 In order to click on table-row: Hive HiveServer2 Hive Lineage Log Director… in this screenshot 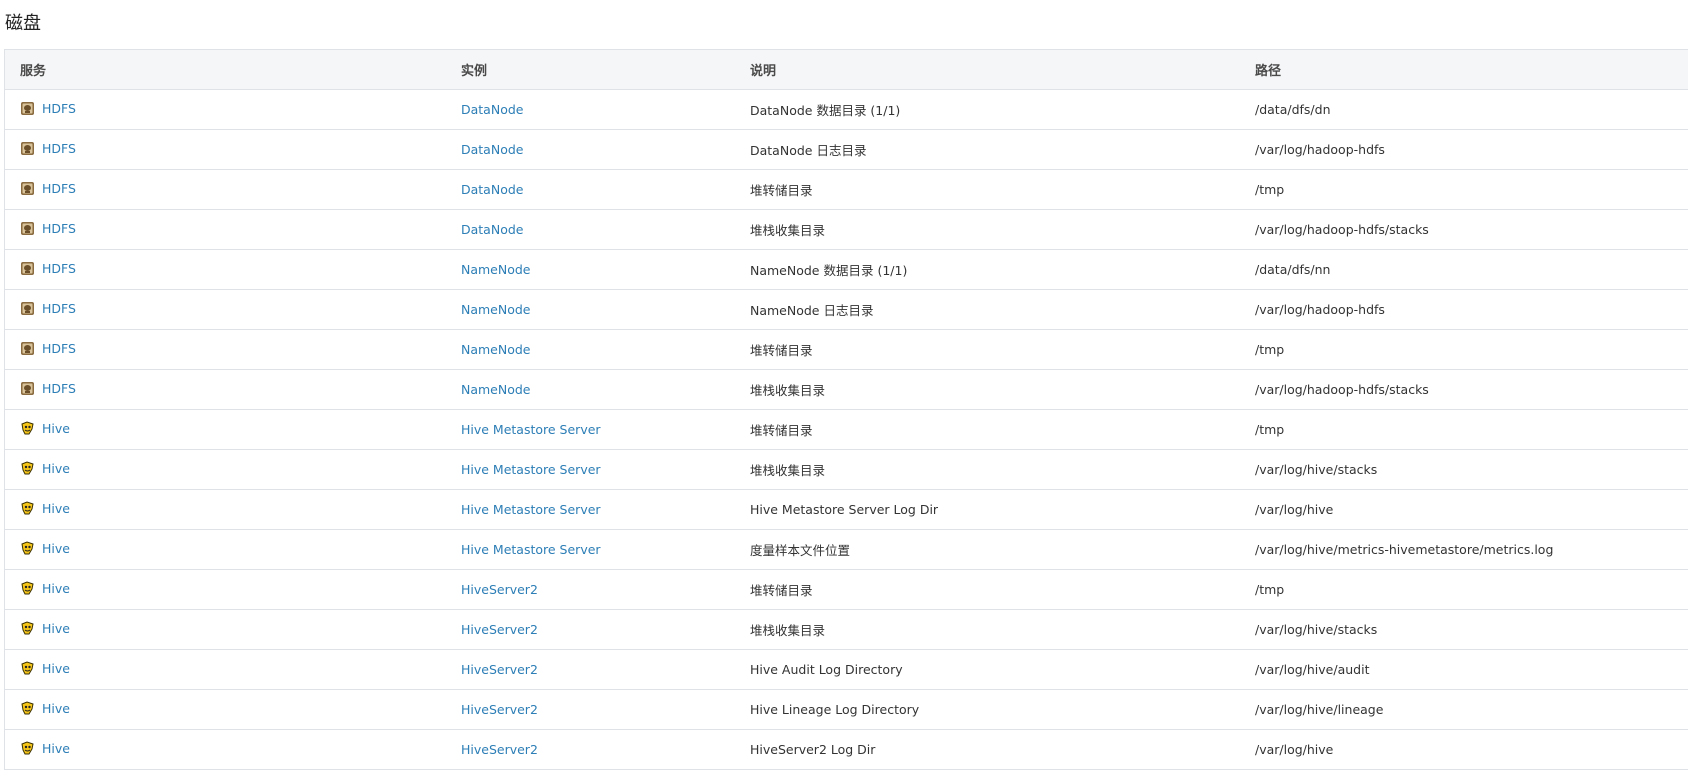, I will do `click(846, 709)`.